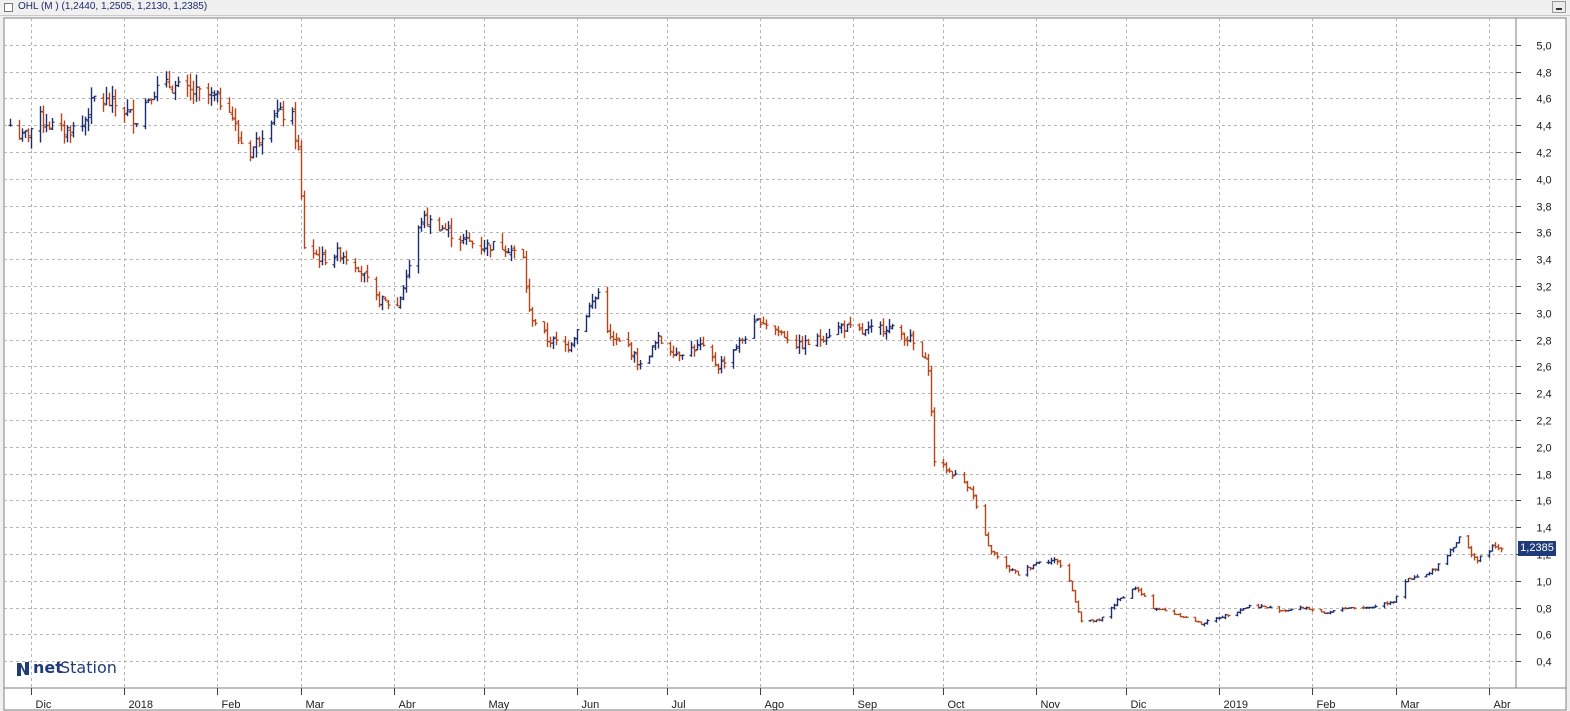 The image size is (1570, 711). Describe the element at coordinates (1543, 47) in the screenshot. I see `y-tick-label: 5,0` at that location.